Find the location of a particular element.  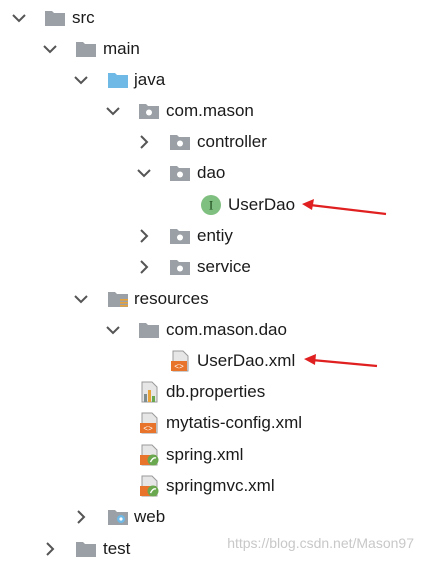

resources-folder-icon is located at coordinates (118, 299).